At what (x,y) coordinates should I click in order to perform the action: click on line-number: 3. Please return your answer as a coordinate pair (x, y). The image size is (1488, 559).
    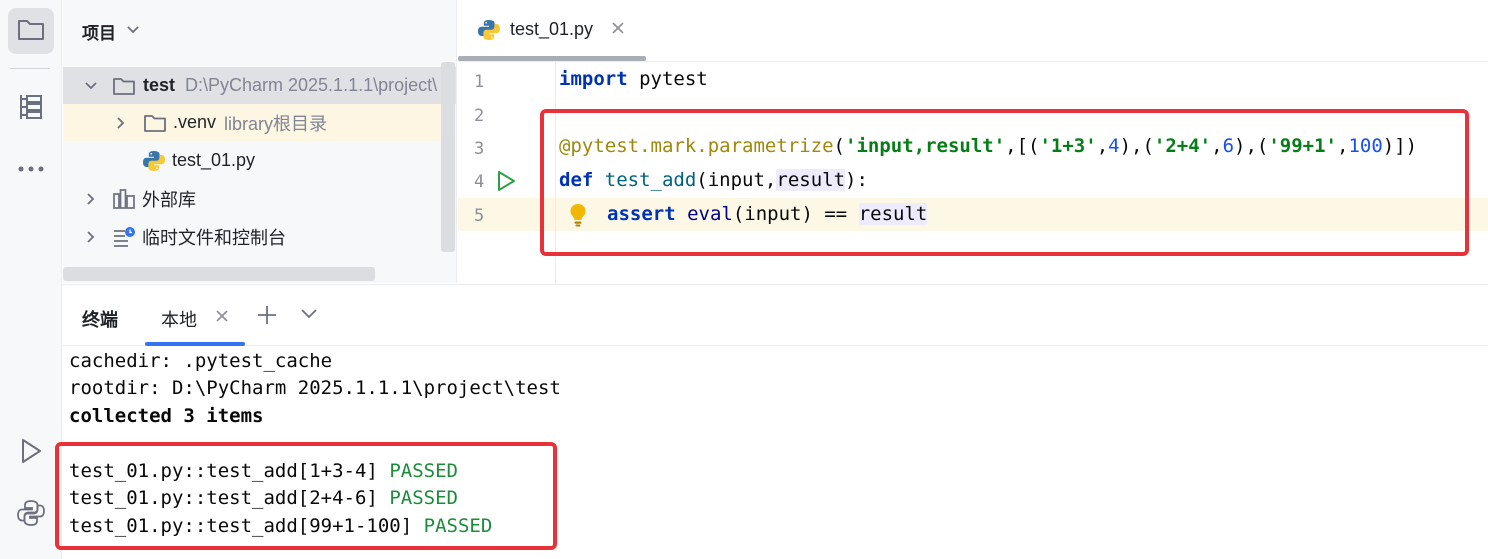
    Looking at the image, I should click on (479, 149).